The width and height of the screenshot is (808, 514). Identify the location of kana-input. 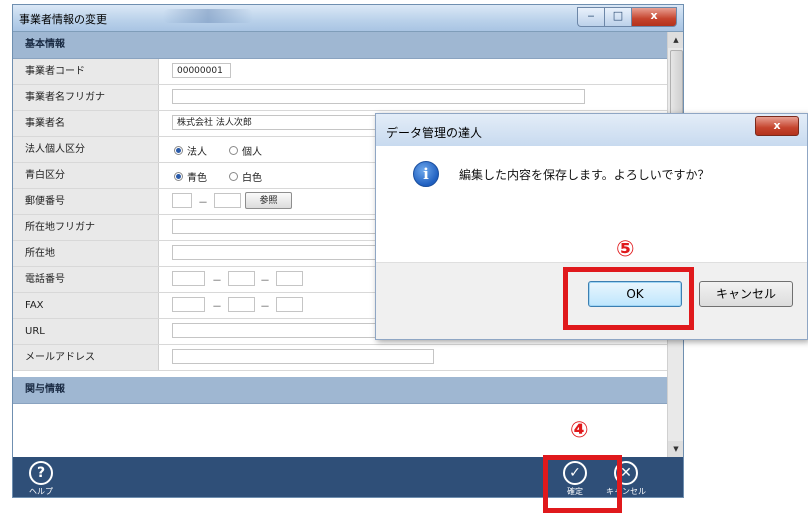
(378, 96).